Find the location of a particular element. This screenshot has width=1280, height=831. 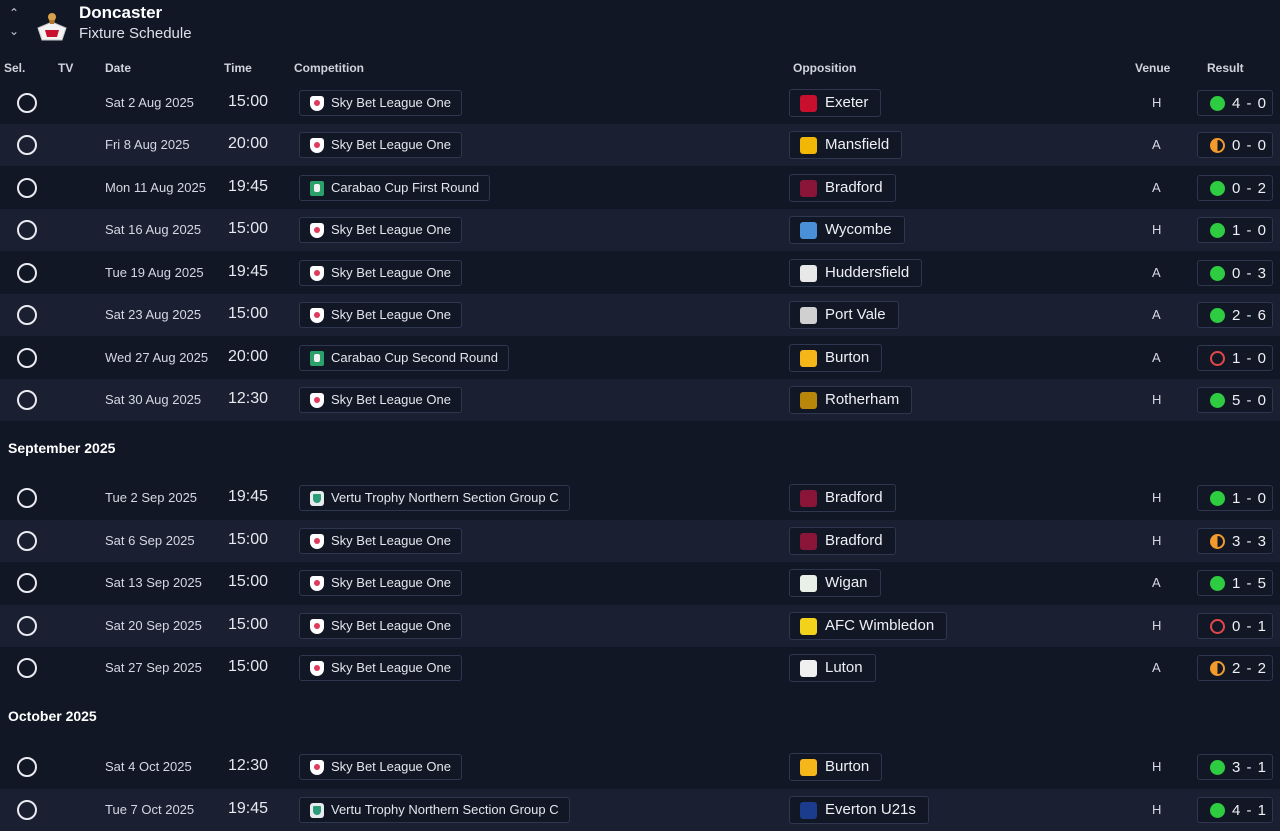

fixture-venue: H is located at coordinates (1157, 229).